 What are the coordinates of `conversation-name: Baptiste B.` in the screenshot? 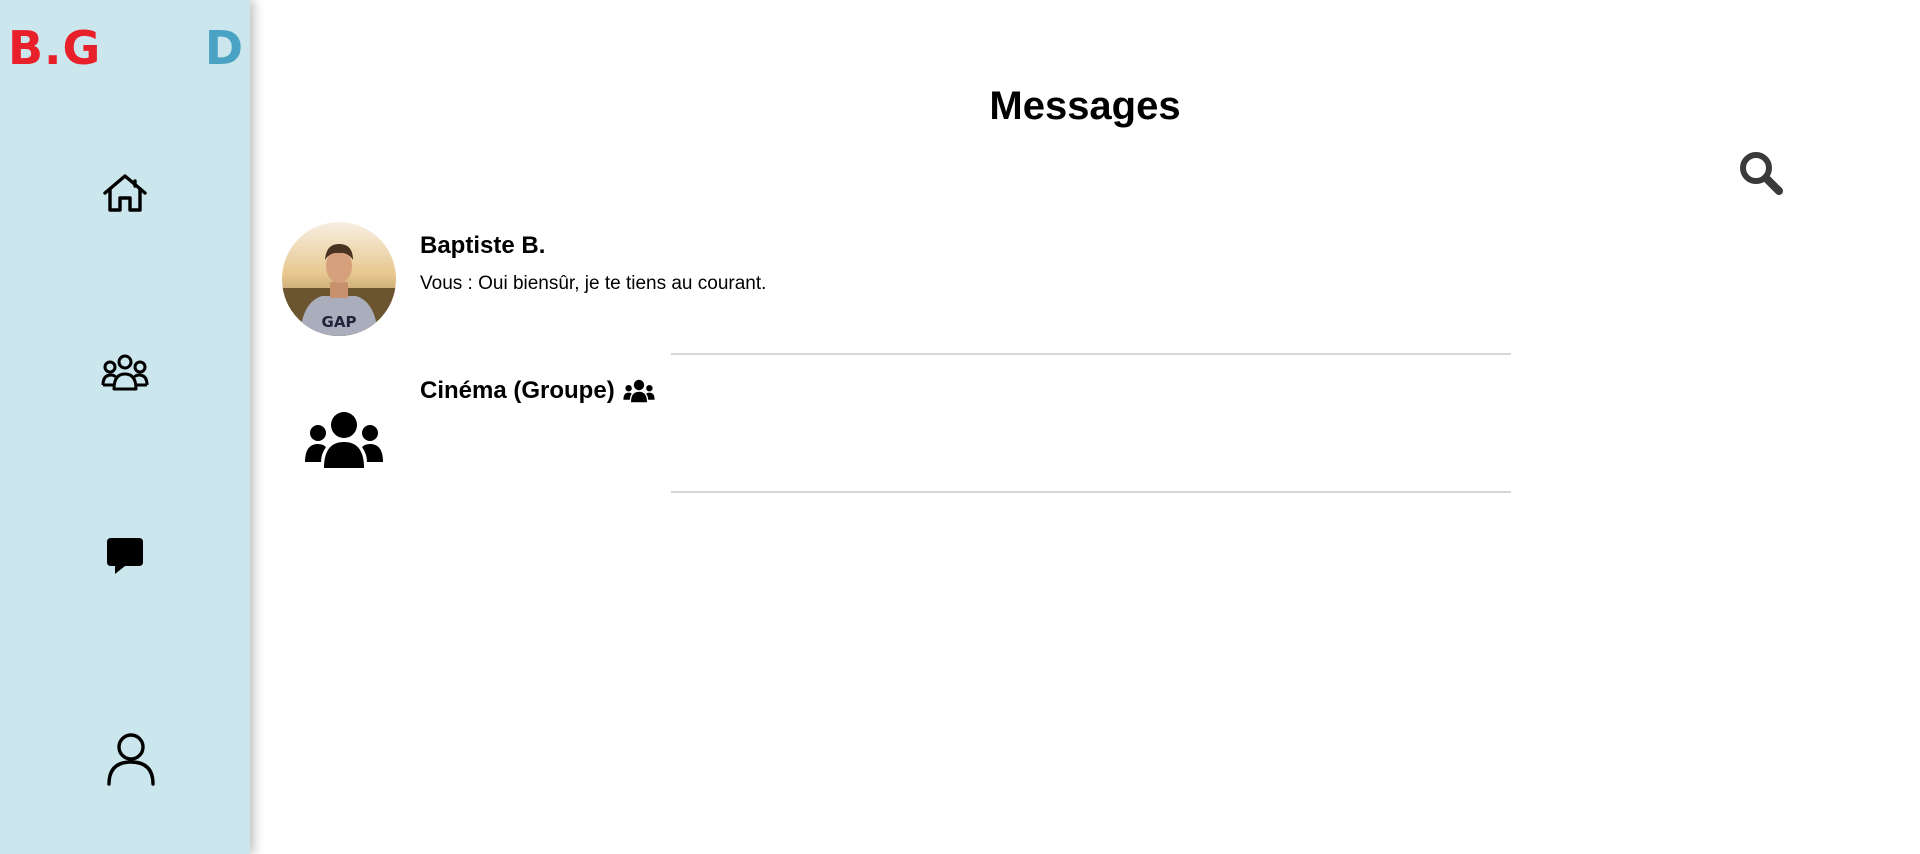 It's located at (483, 245).